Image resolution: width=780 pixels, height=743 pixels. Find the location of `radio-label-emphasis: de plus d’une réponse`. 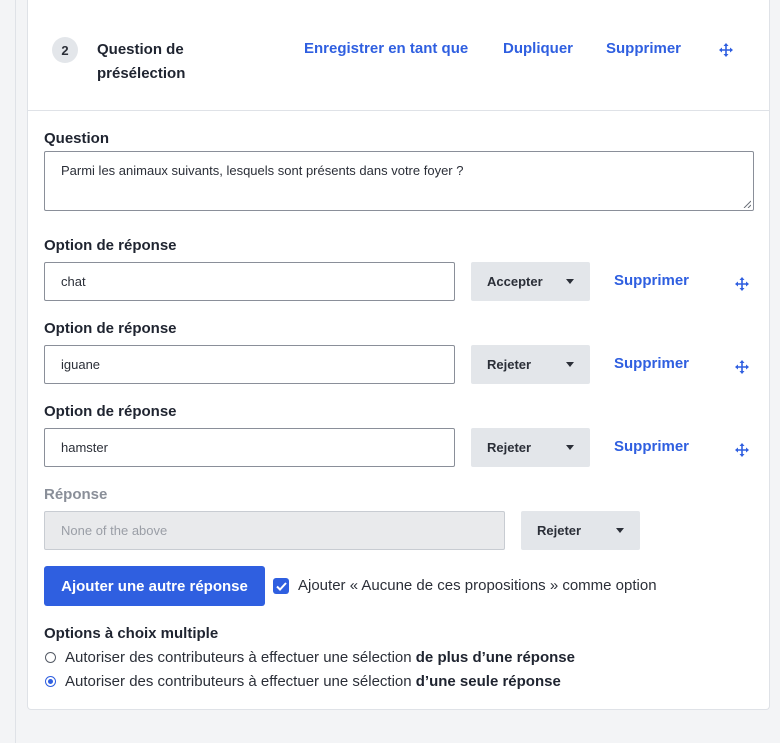

radio-label-emphasis: de plus d’une réponse is located at coordinates (495, 657).